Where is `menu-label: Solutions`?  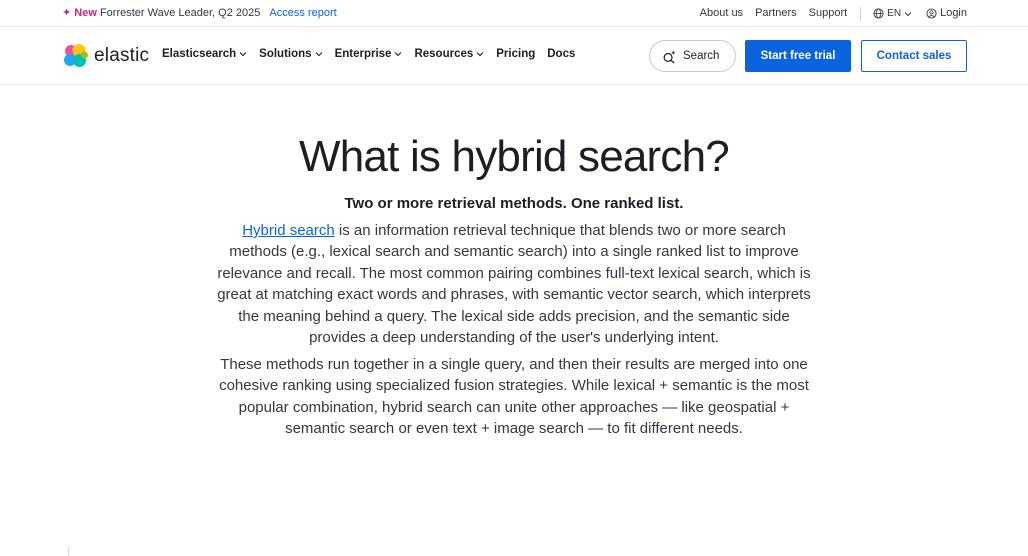 menu-label: Solutions is located at coordinates (285, 54).